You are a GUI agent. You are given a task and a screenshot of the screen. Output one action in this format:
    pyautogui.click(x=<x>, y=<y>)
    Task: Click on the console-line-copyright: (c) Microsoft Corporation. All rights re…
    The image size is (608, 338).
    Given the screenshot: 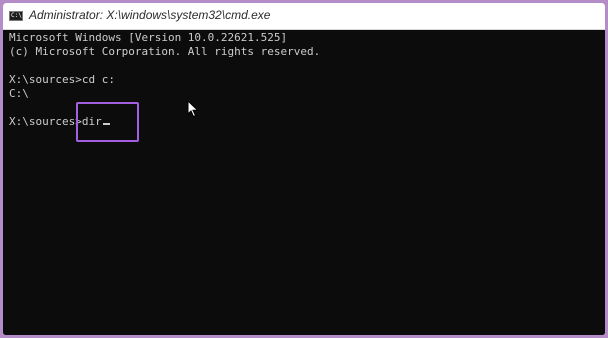 What is the action you would take?
    pyautogui.click(x=165, y=51)
    